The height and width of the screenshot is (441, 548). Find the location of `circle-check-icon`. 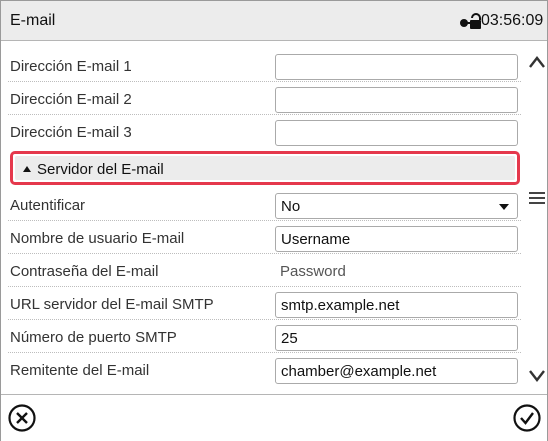

circle-check-icon is located at coordinates (527, 418).